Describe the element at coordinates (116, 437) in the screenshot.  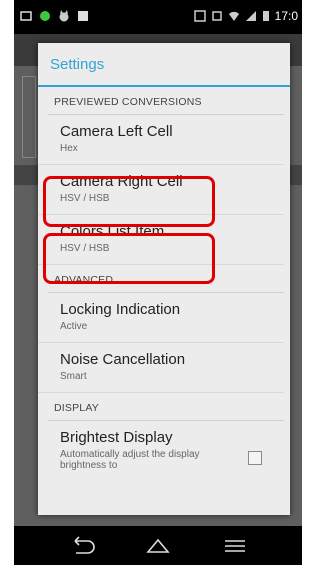
I see `pref-title: Brightest Display` at that location.